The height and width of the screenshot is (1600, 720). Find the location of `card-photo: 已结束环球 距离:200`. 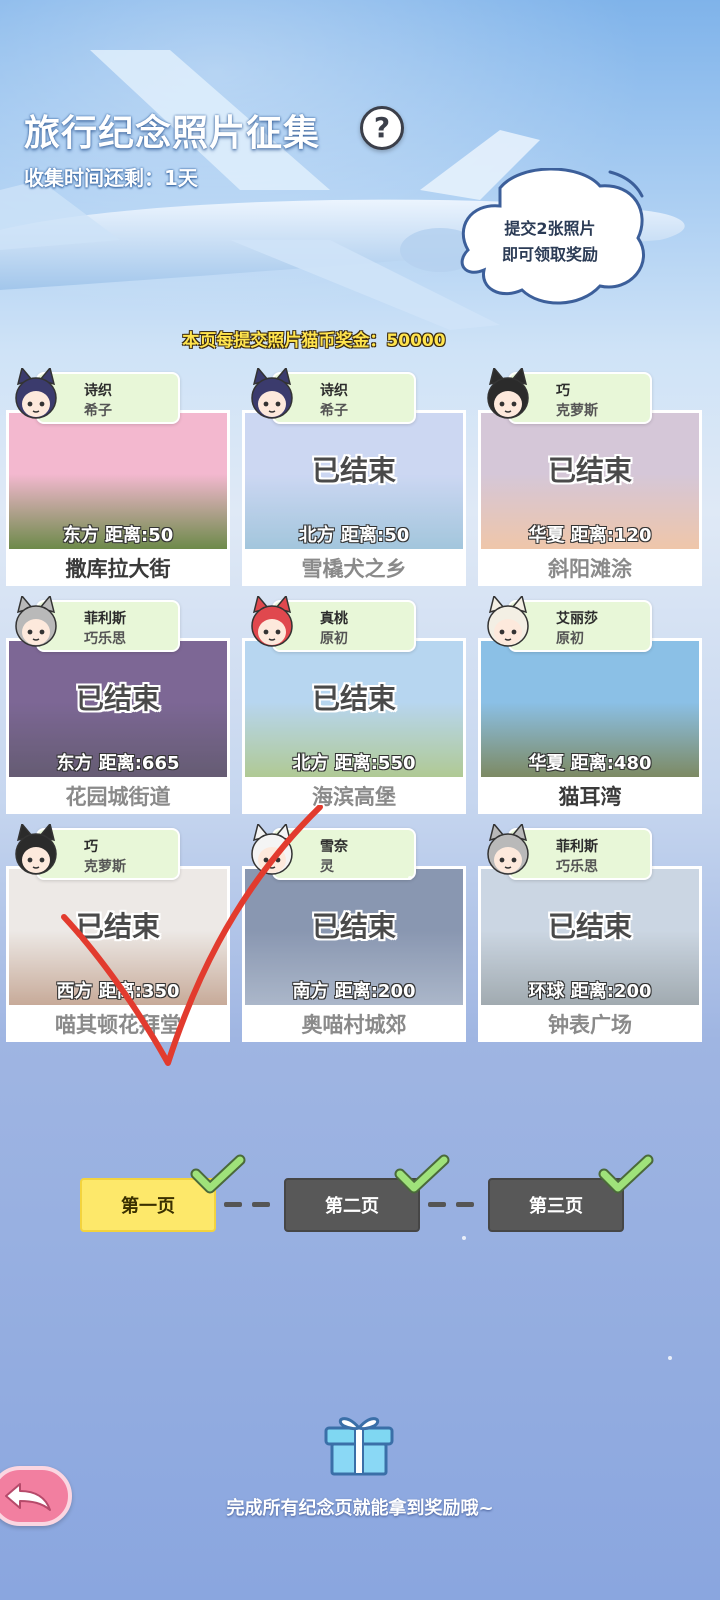

card-photo: 已结束环球 距离:200 is located at coordinates (590, 937).